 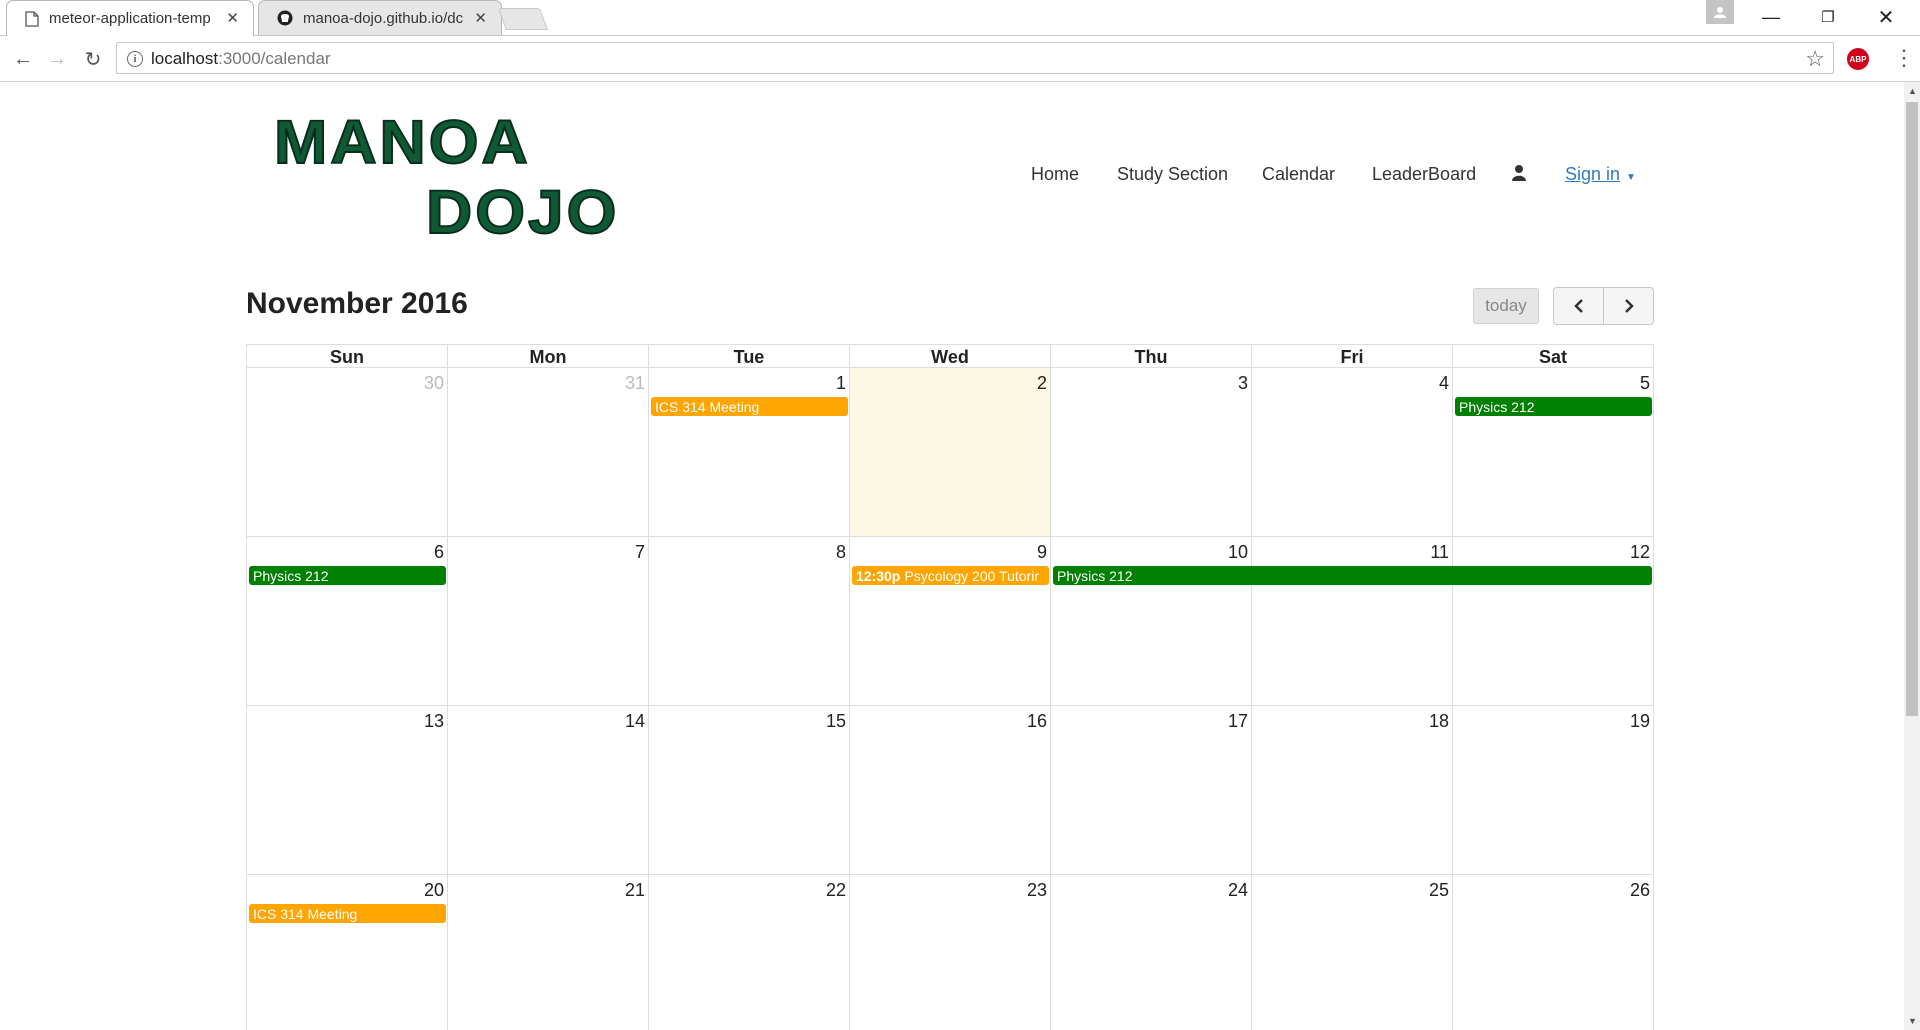 What do you see at coordinates (841, 552) in the screenshot?
I see `day-number: 8` at bounding box center [841, 552].